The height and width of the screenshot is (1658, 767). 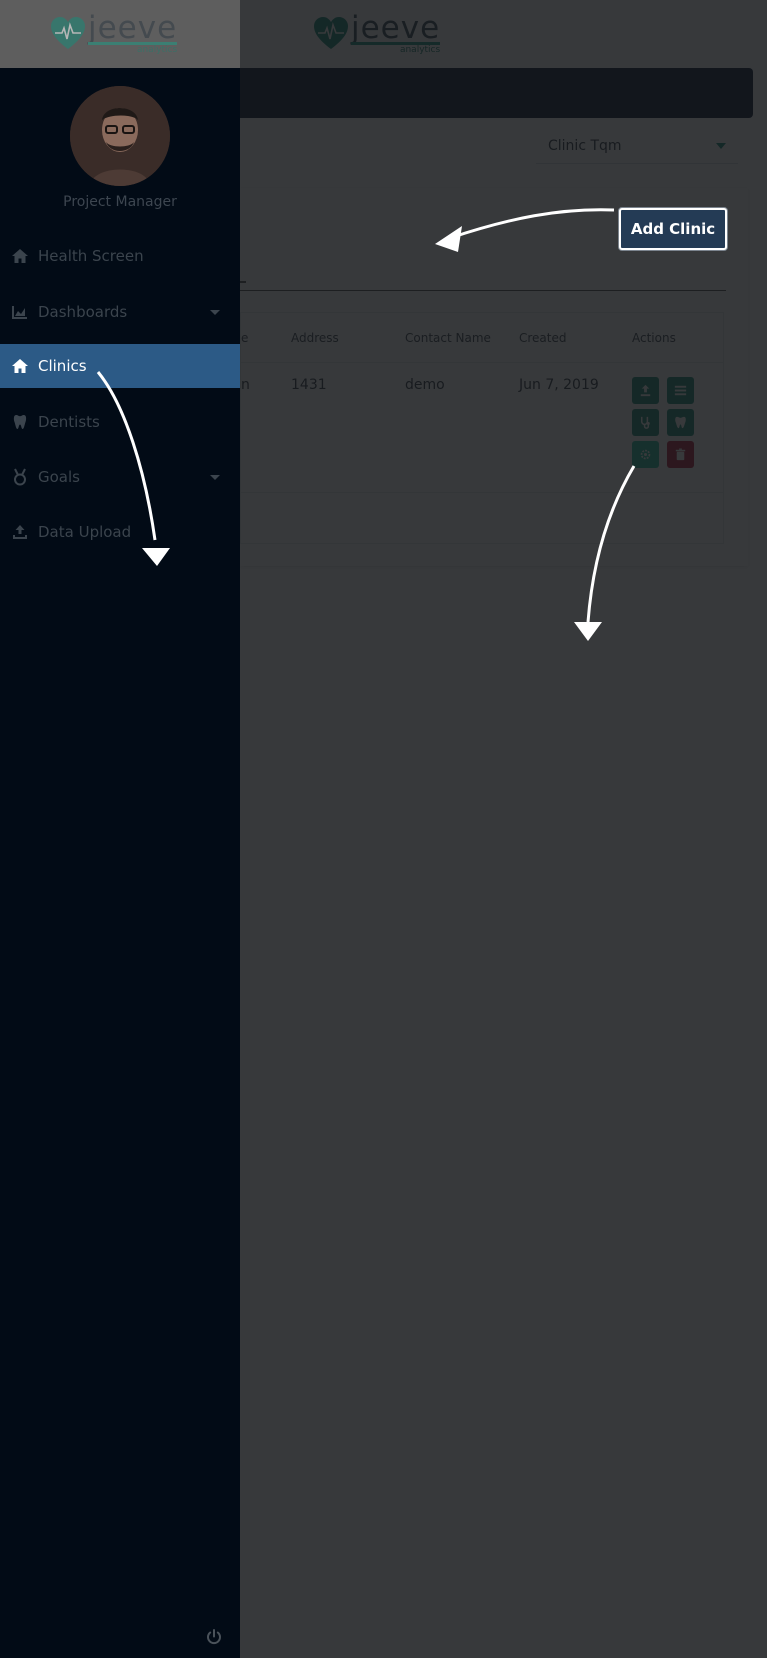 I want to click on cell-created: Jun 7, 2019, so click(x=559, y=385).